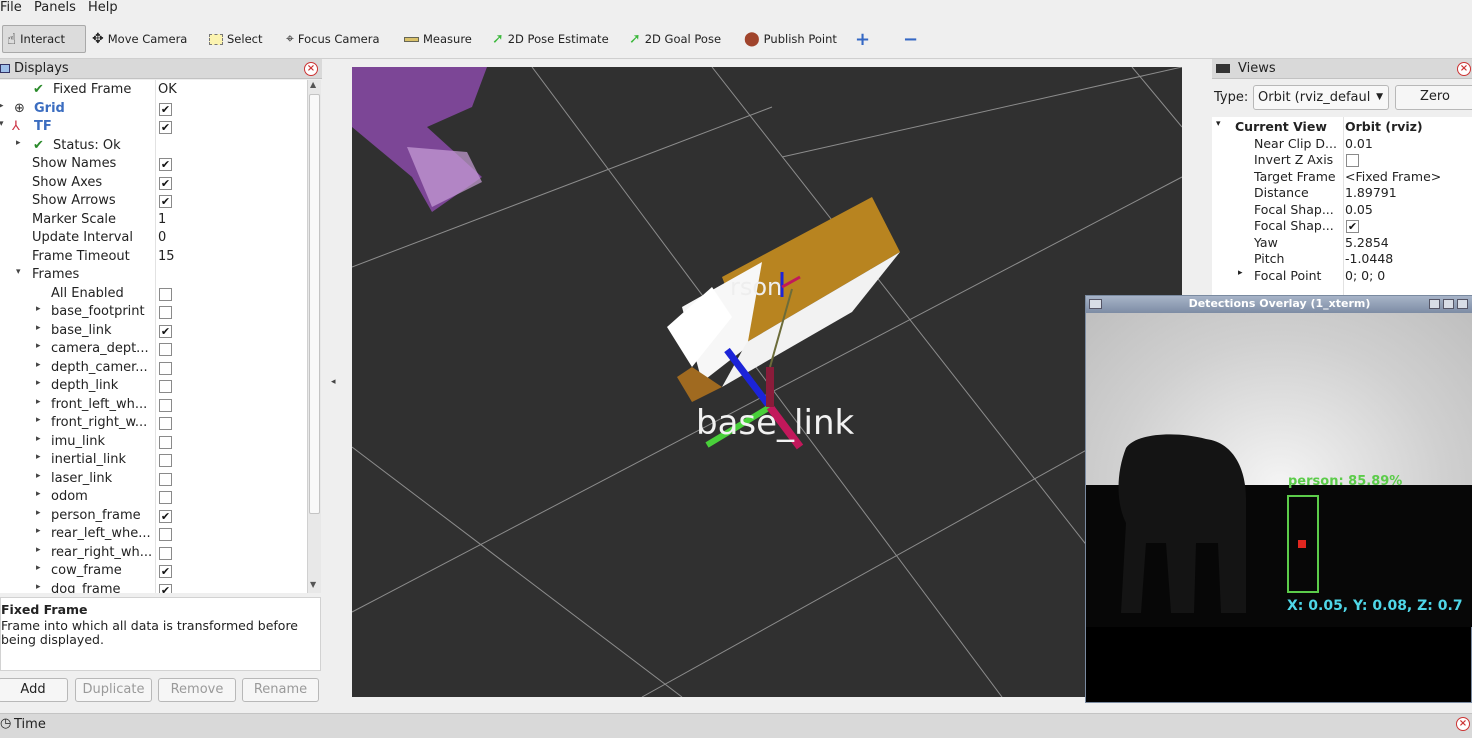  Describe the element at coordinates (153, 587) in the screenshot. I see `tree-row-frame: ▸ dog_frame ✔` at that location.